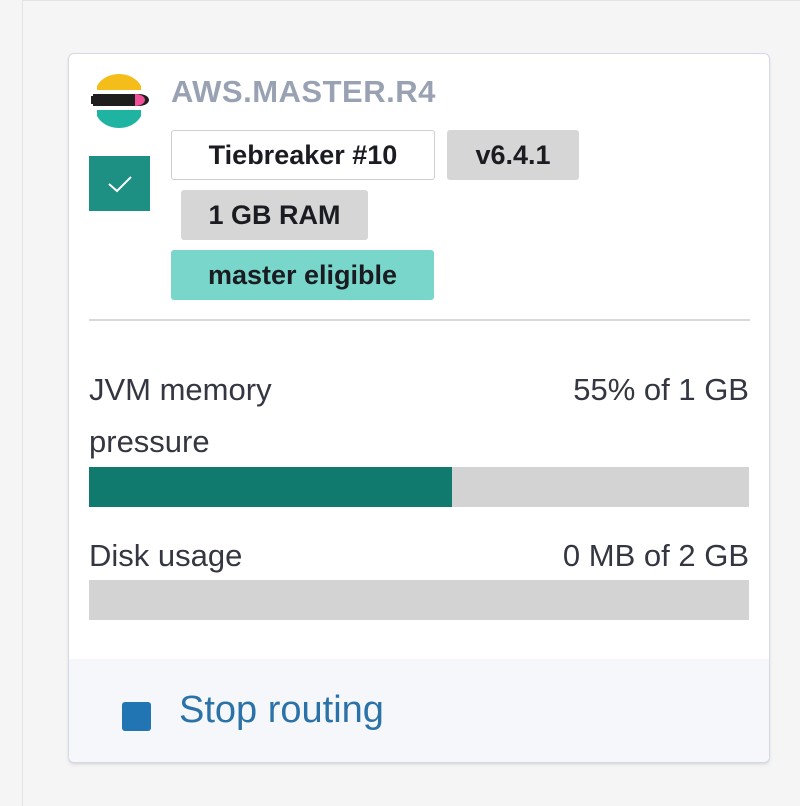  Describe the element at coordinates (149, 441) in the screenshot. I see `jvm-label-line2: pressure` at that location.